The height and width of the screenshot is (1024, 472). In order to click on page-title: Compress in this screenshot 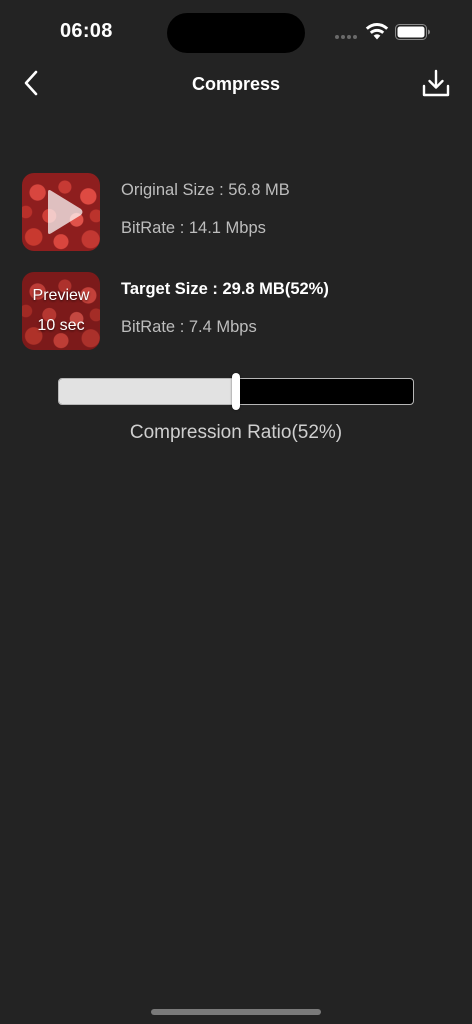, I will do `click(236, 84)`.